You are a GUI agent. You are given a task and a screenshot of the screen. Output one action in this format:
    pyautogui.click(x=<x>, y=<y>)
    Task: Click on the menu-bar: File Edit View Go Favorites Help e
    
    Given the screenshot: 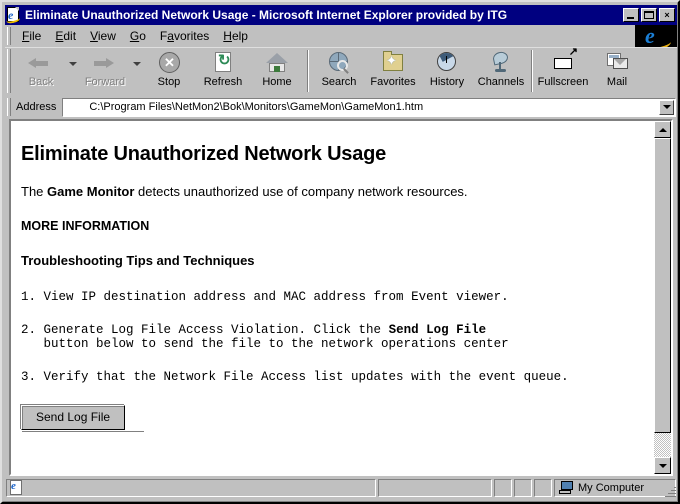 What is the action you would take?
    pyautogui.click(x=341, y=36)
    